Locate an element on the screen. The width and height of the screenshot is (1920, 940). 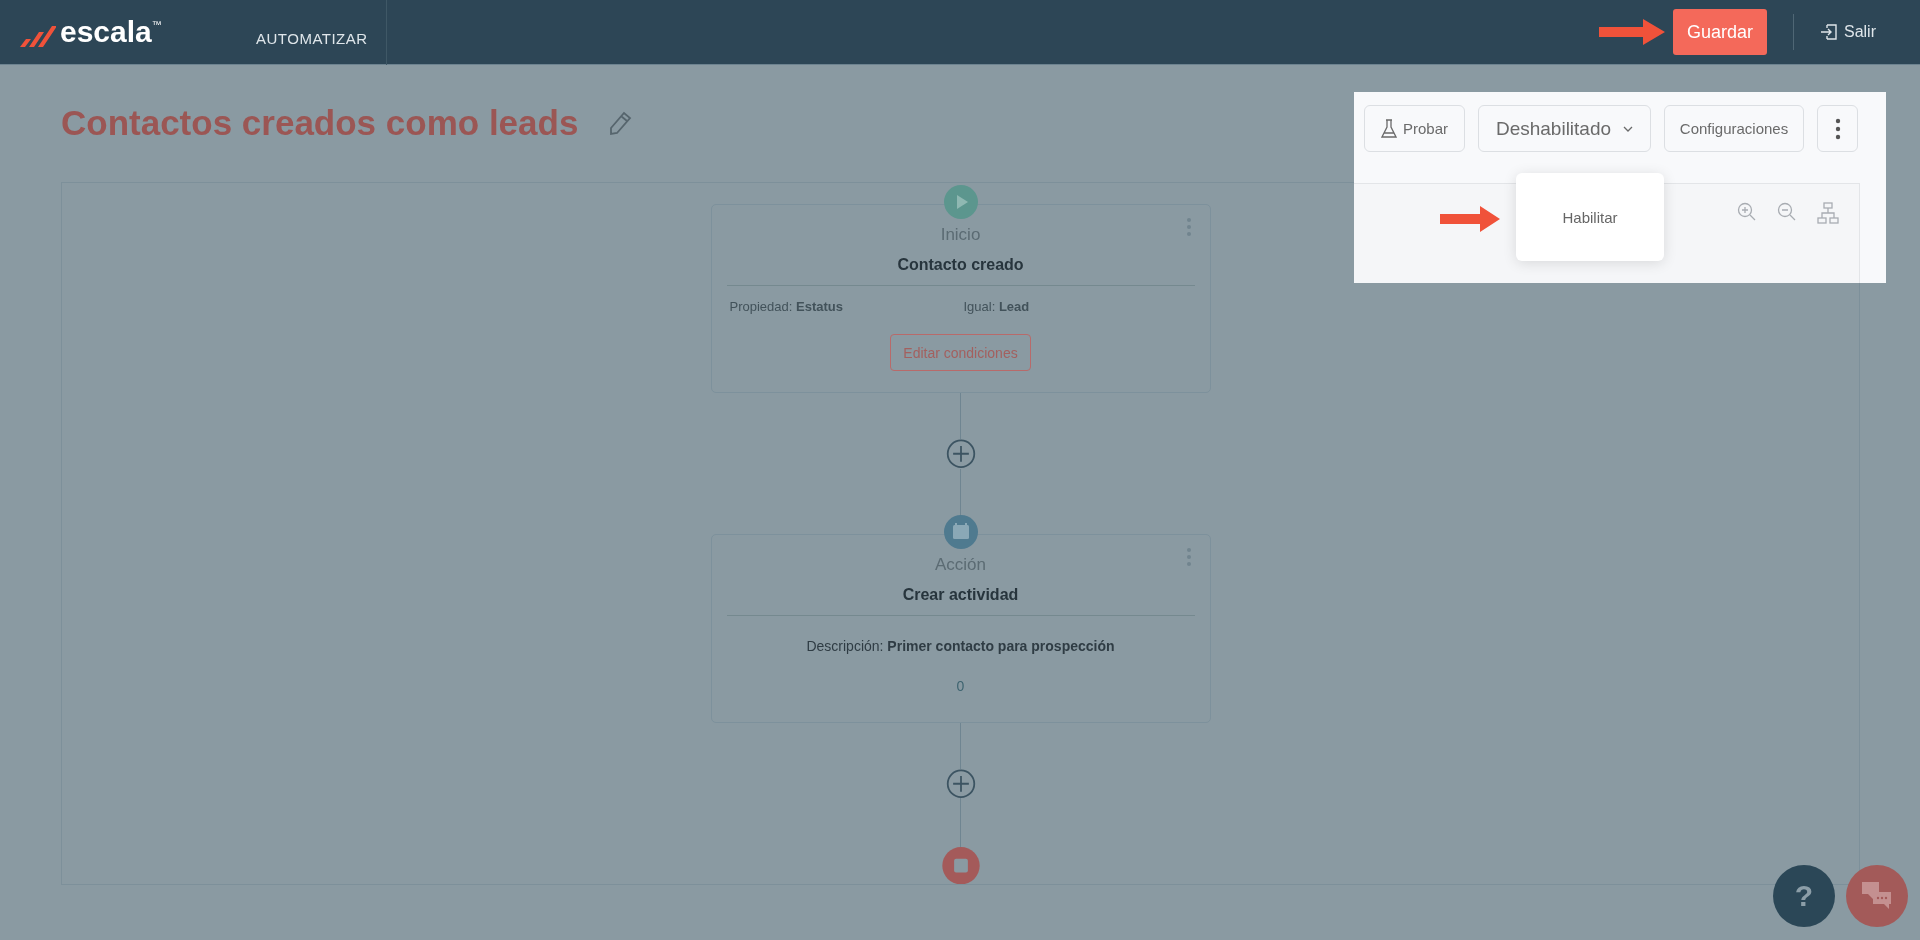
nav-item: AUTOMATIZAR is located at coordinates (318, 32).